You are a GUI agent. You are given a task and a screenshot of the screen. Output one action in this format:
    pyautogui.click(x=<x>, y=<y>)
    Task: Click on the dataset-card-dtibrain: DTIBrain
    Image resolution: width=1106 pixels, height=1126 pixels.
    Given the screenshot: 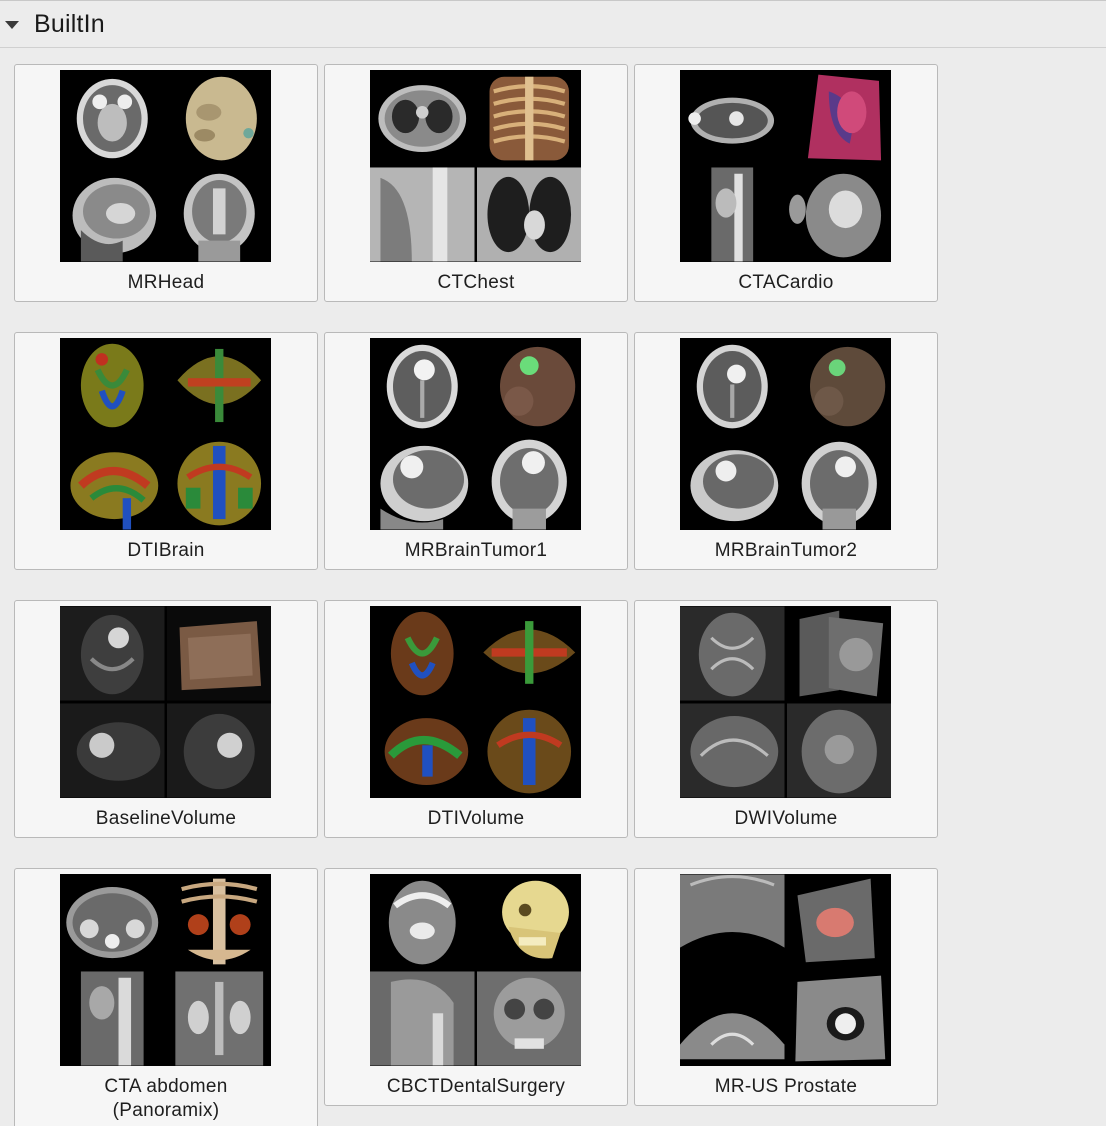 What is the action you would take?
    pyautogui.click(x=166, y=451)
    